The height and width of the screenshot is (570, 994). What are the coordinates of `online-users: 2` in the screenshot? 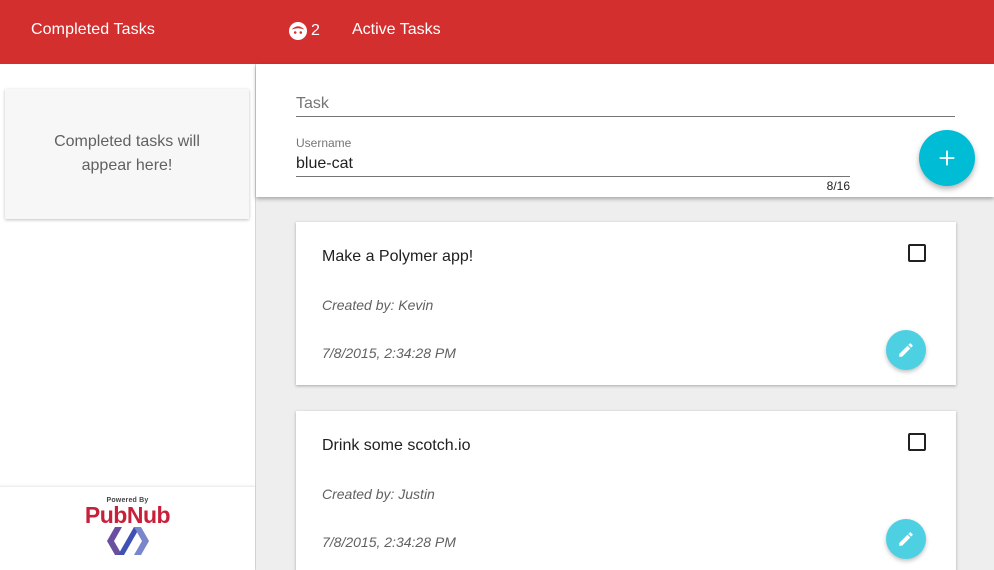 It's located at (304, 31).